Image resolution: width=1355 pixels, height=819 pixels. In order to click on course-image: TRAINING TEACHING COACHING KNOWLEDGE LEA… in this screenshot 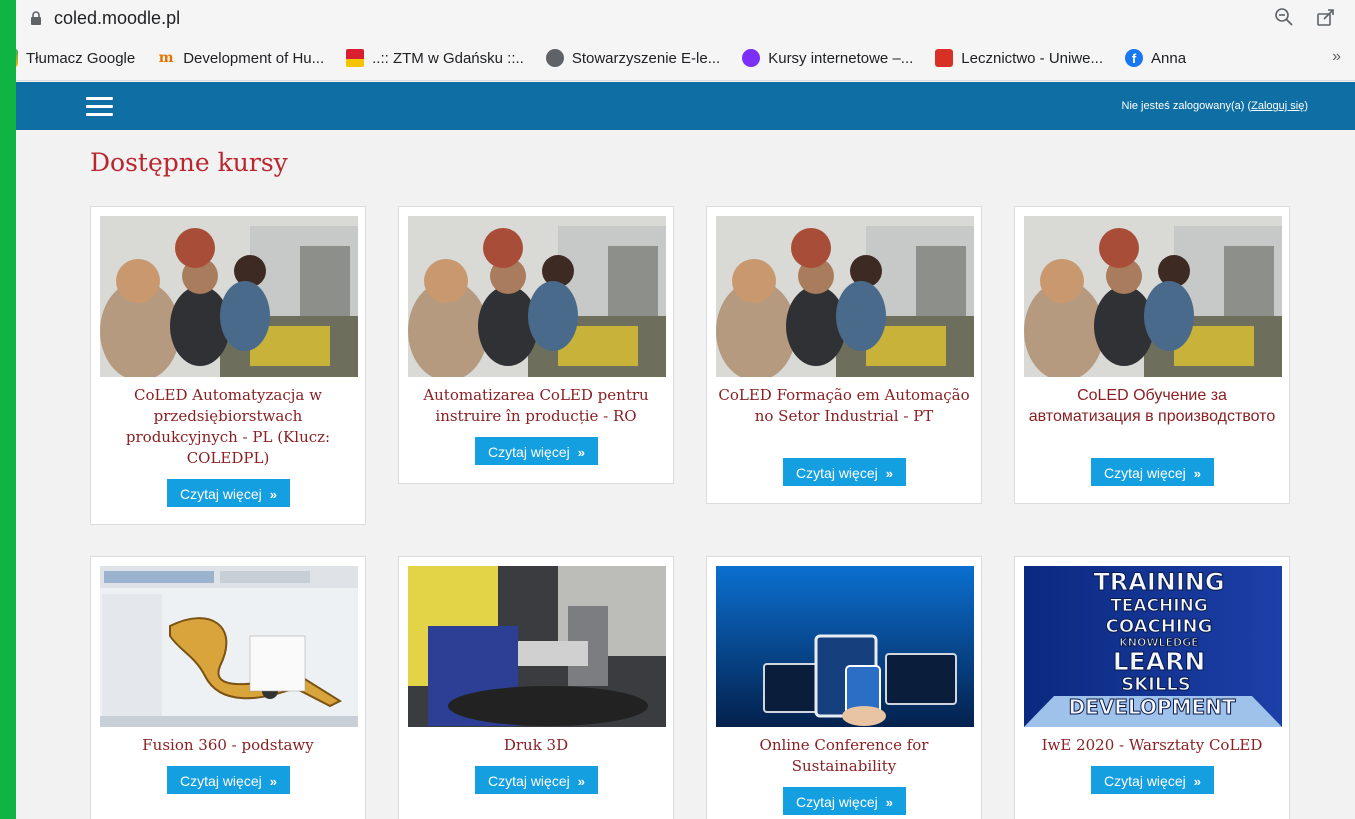, I will do `click(1153, 646)`.